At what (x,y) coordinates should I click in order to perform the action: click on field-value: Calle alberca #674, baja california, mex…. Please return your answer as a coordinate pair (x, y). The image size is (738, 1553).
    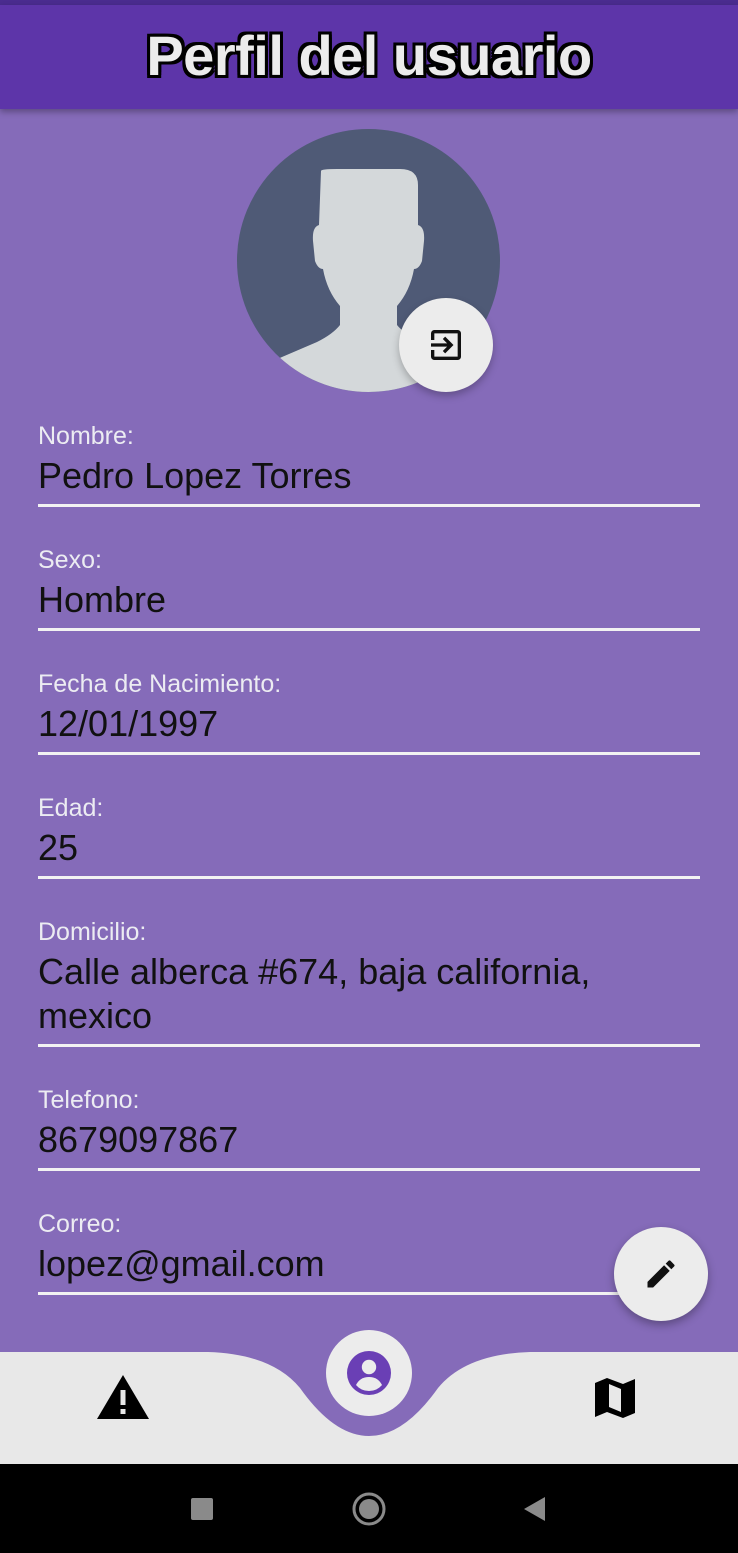
    Looking at the image, I should click on (314, 993).